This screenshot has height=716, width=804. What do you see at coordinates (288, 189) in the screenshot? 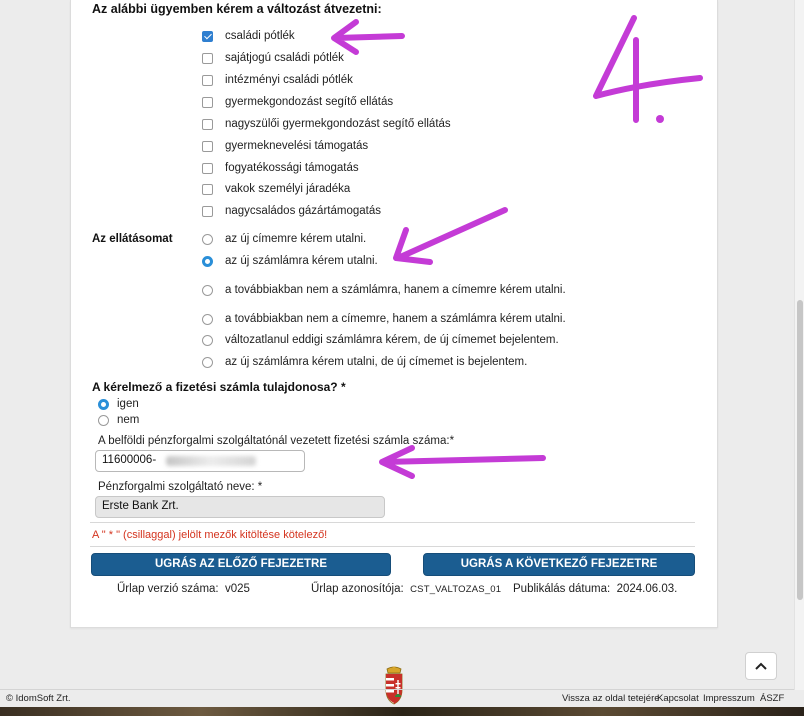
I see `benefit-label: vakok személyi járadéka` at bounding box center [288, 189].